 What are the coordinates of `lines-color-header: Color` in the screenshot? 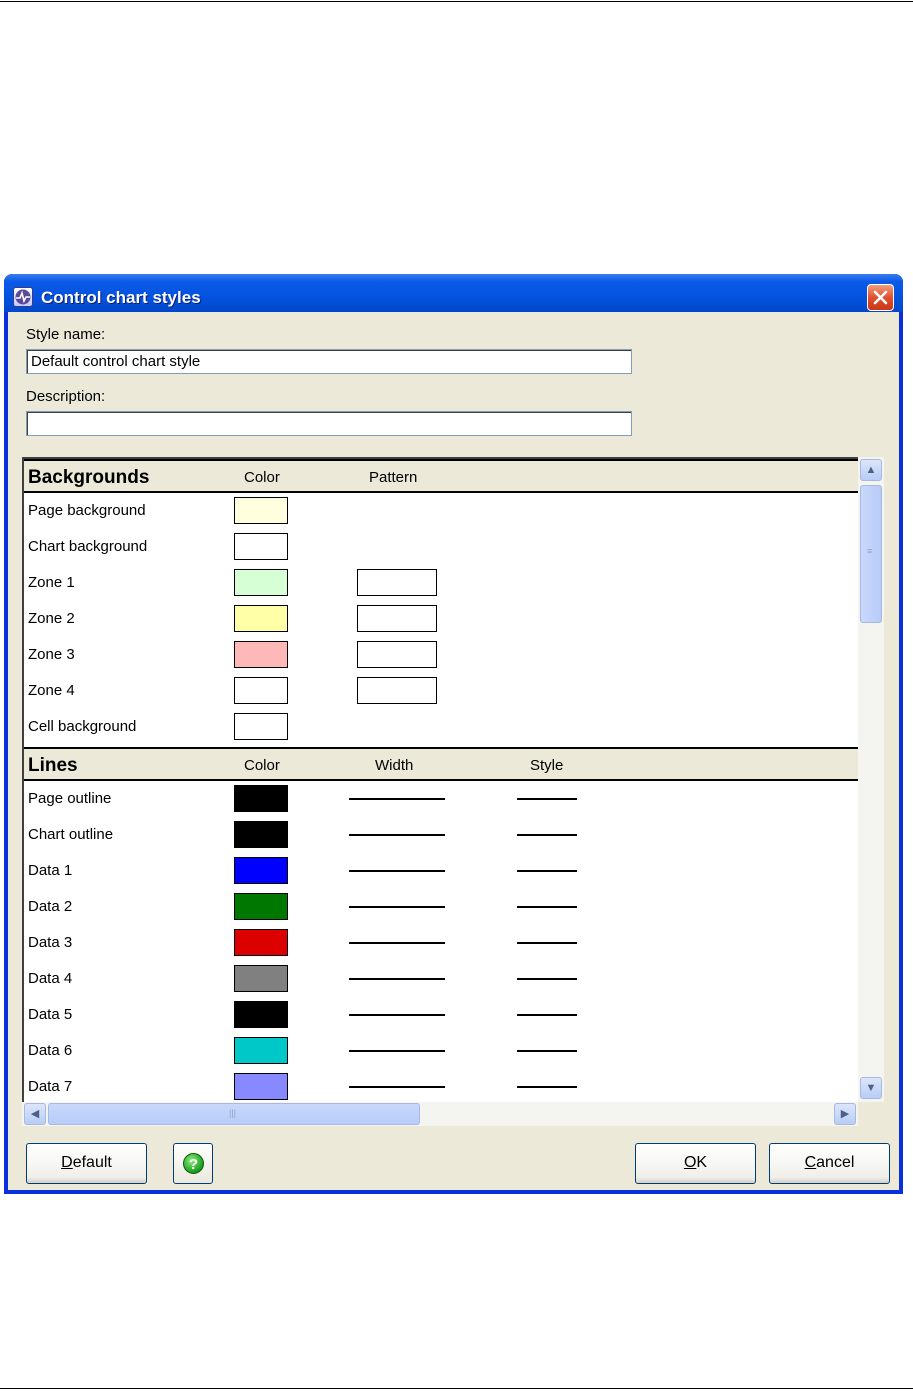 It's located at (262, 765).